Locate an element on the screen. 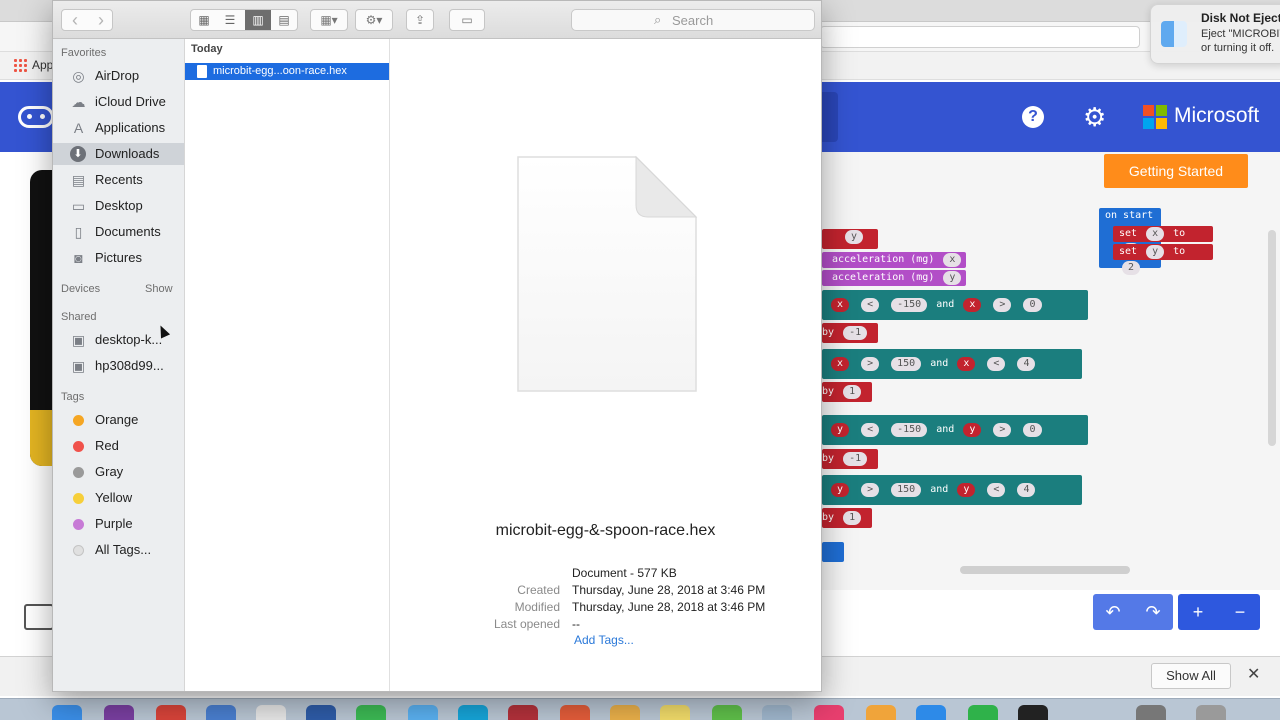  show-all-downloads-button: Show All is located at coordinates (1191, 676).